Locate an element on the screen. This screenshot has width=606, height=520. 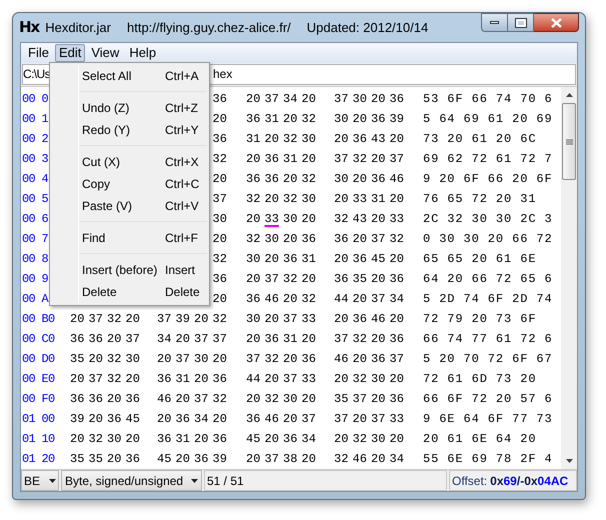
scroll-down-icon is located at coordinates (569, 461).